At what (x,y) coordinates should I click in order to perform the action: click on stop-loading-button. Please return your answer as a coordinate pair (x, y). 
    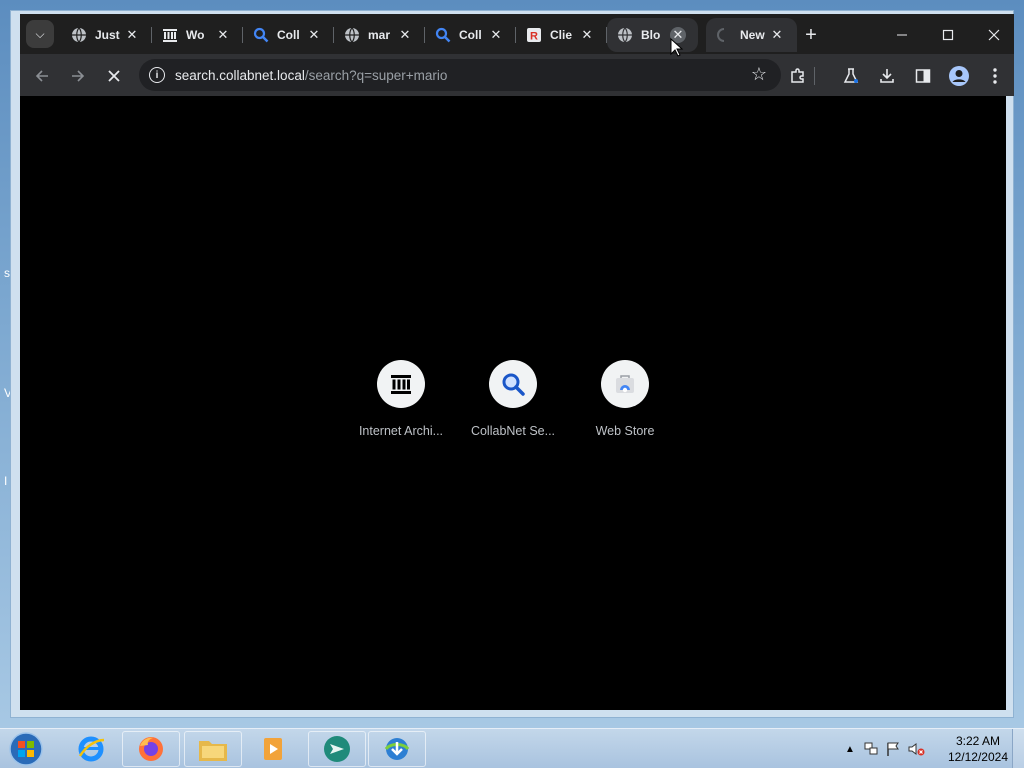
    Looking at the image, I should click on (114, 76).